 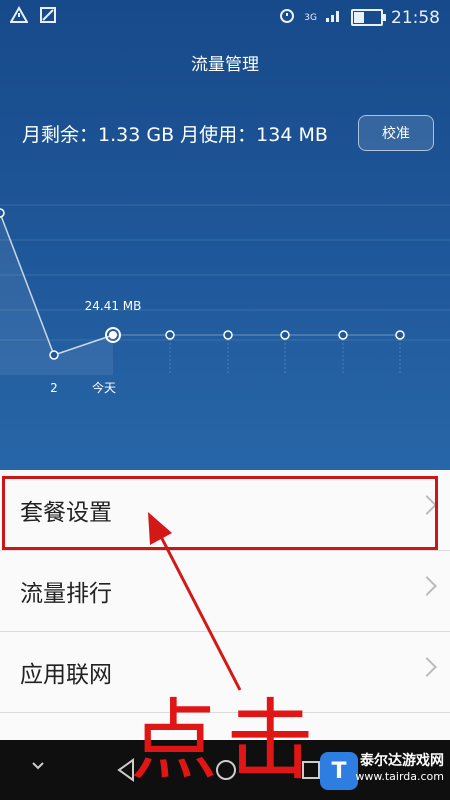 What do you see at coordinates (104, 387) in the screenshot?
I see `x-tick-label-today: 今天` at bounding box center [104, 387].